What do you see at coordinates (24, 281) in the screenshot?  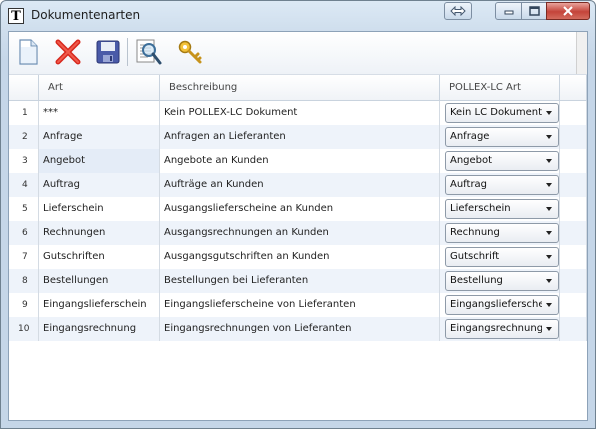 I see `row-number: 8` at bounding box center [24, 281].